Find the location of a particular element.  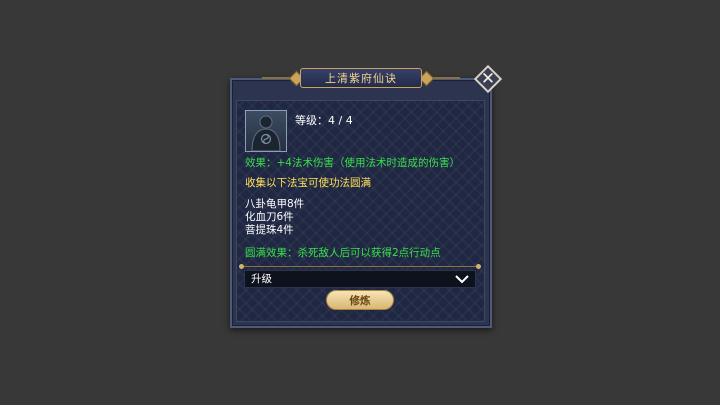

dialog-title: 上清紫府仙诀 is located at coordinates (361, 78).